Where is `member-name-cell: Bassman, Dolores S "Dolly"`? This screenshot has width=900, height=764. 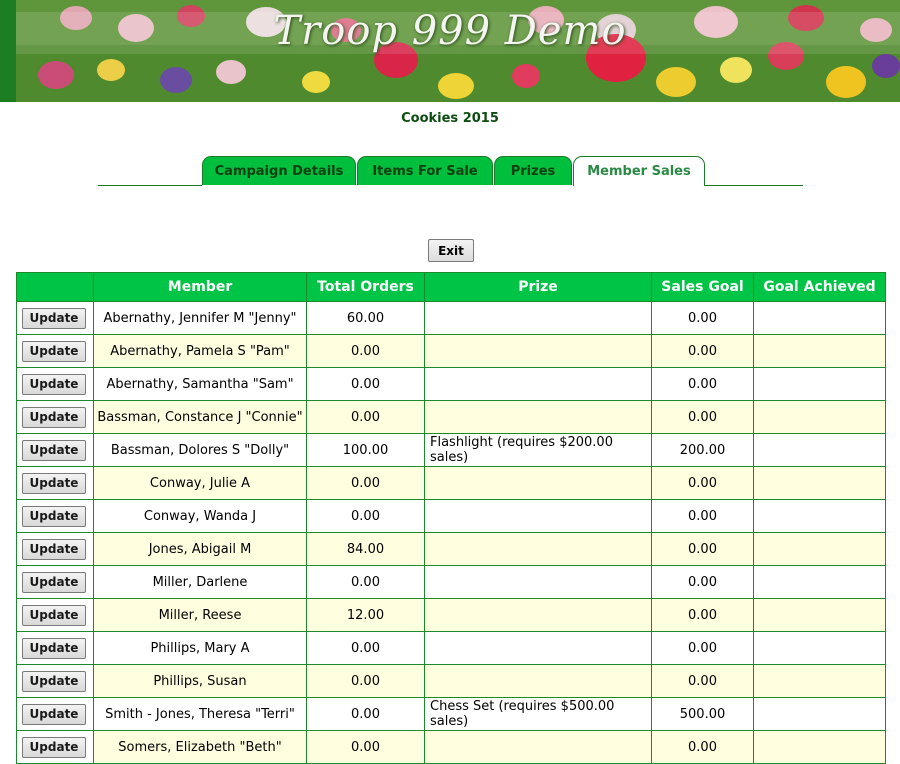
member-name-cell: Bassman, Dolores S "Dolly" is located at coordinates (200, 450).